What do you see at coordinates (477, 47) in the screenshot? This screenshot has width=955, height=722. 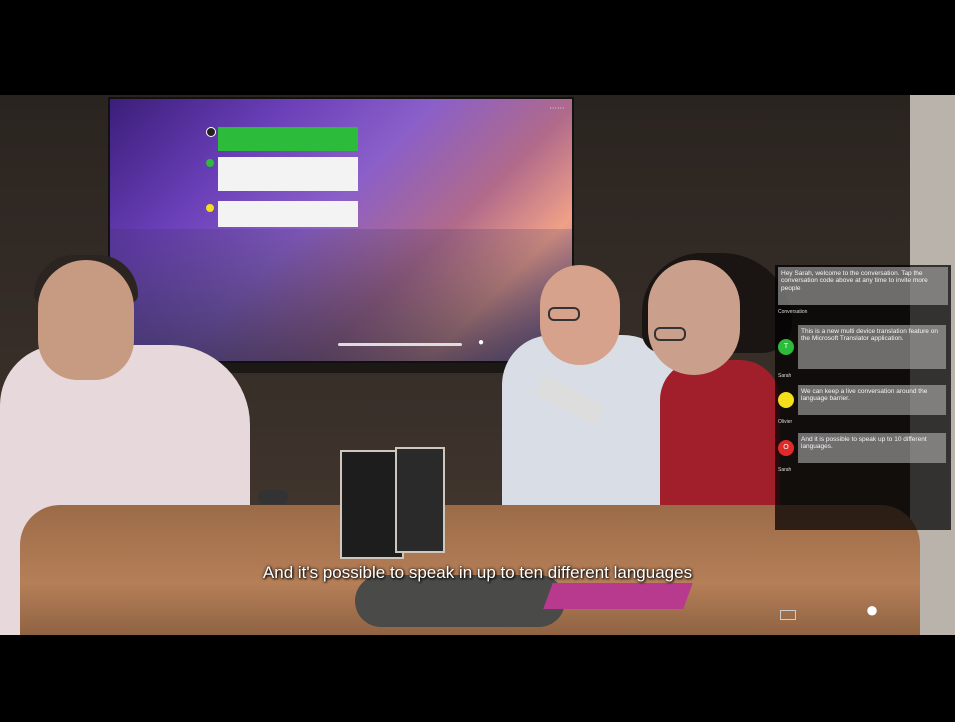 I see `letterbox-top` at bounding box center [477, 47].